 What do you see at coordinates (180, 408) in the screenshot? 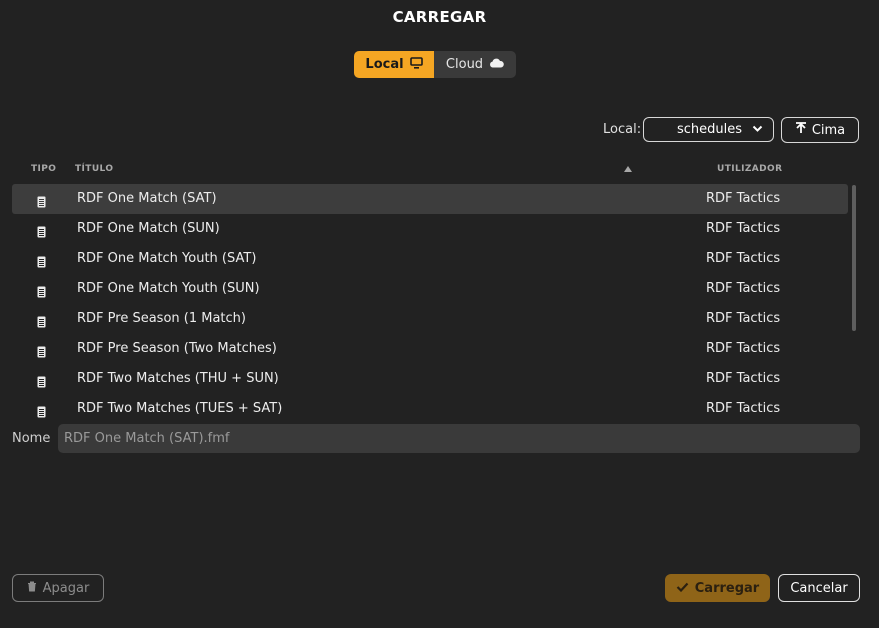
I see `file-title: RDF Two Matches (TUES + SAT)` at bounding box center [180, 408].